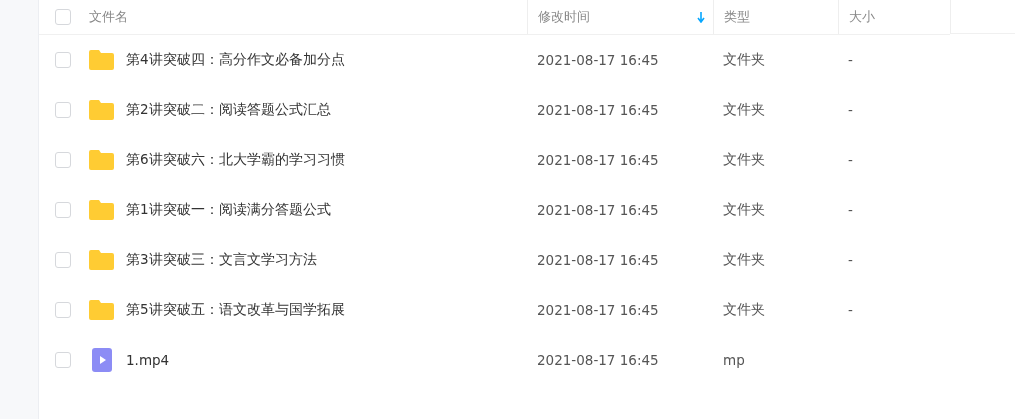 The width and height of the screenshot is (1015, 419). I want to click on file-type: mp, so click(734, 360).